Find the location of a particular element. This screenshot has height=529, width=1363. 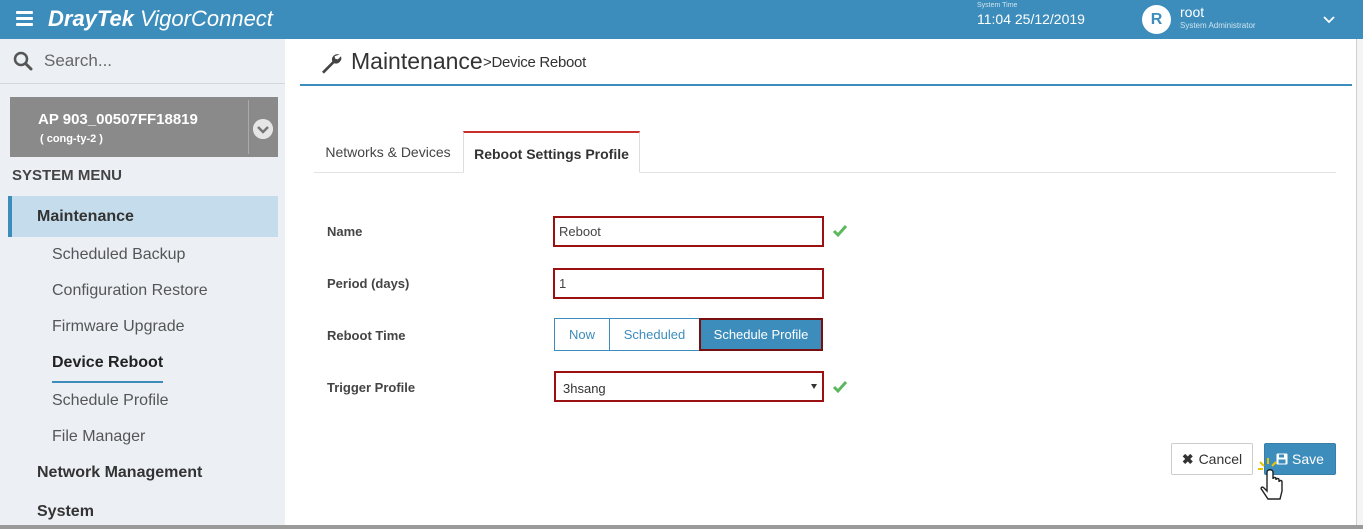

sidebar-subitem-device-reboot: Device Reboot is located at coordinates (107, 363).